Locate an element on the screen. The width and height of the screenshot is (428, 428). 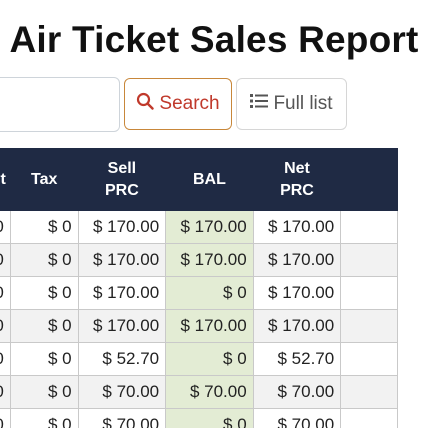
table-row: 00 $ 0 $ 170.00 $ 0 $ 170.00 is located at coordinates (199, 293).